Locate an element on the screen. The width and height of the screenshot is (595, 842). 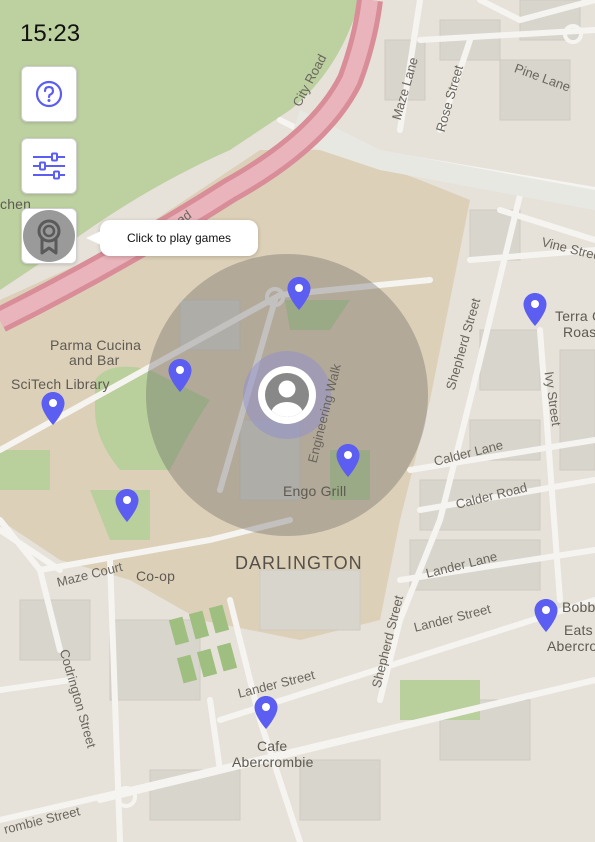
place-label: Abercrombie is located at coordinates (273, 762).